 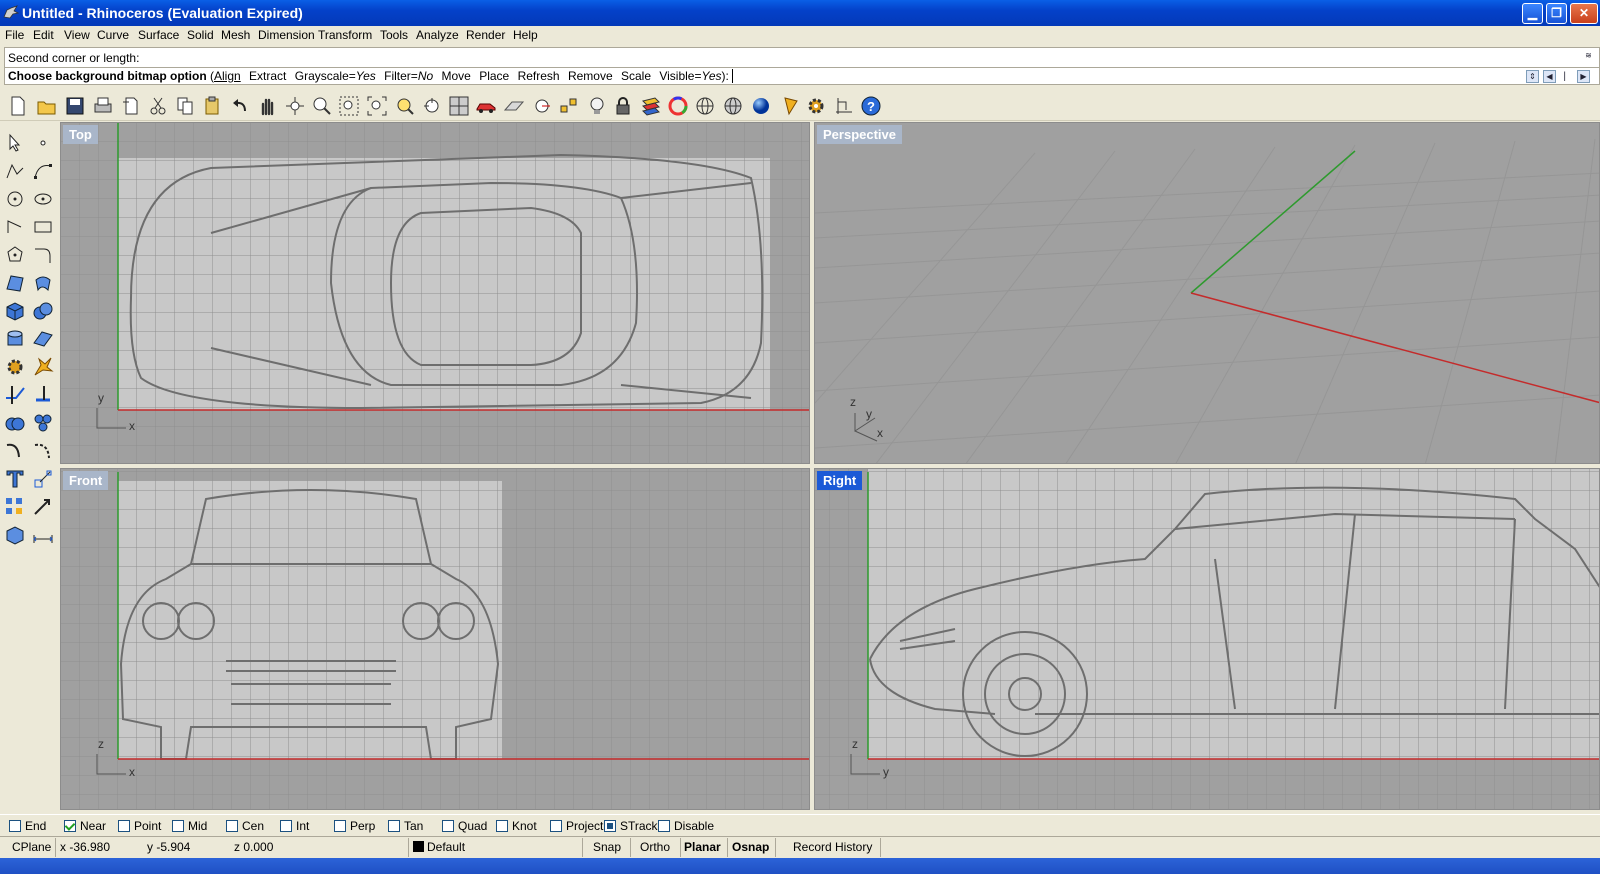 I want to click on polygon-button, so click(x=15, y=255).